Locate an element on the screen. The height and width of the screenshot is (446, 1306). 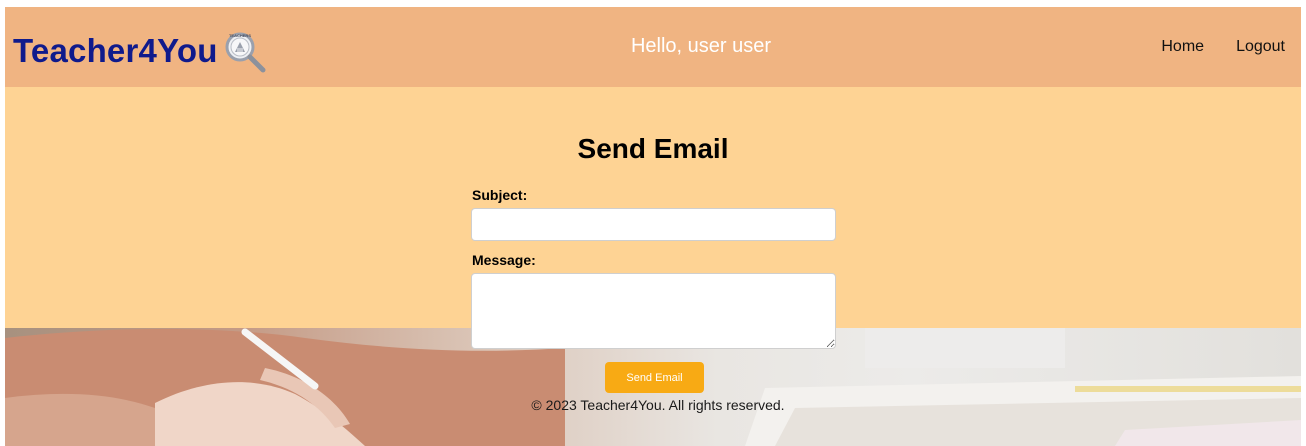
nav-logout-link: Logout is located at coordinates (1260, 47).